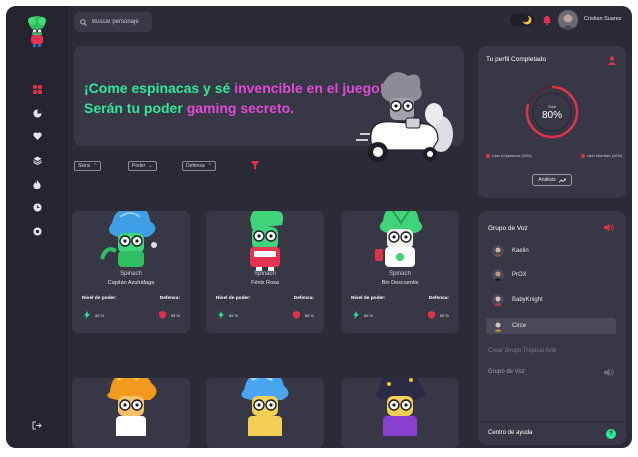 The height and width of the screenshot is (457, 638). Describe the element at coordinates (84, 166) in the screenshot. I see `filter-skins-label: Skins` at that location.